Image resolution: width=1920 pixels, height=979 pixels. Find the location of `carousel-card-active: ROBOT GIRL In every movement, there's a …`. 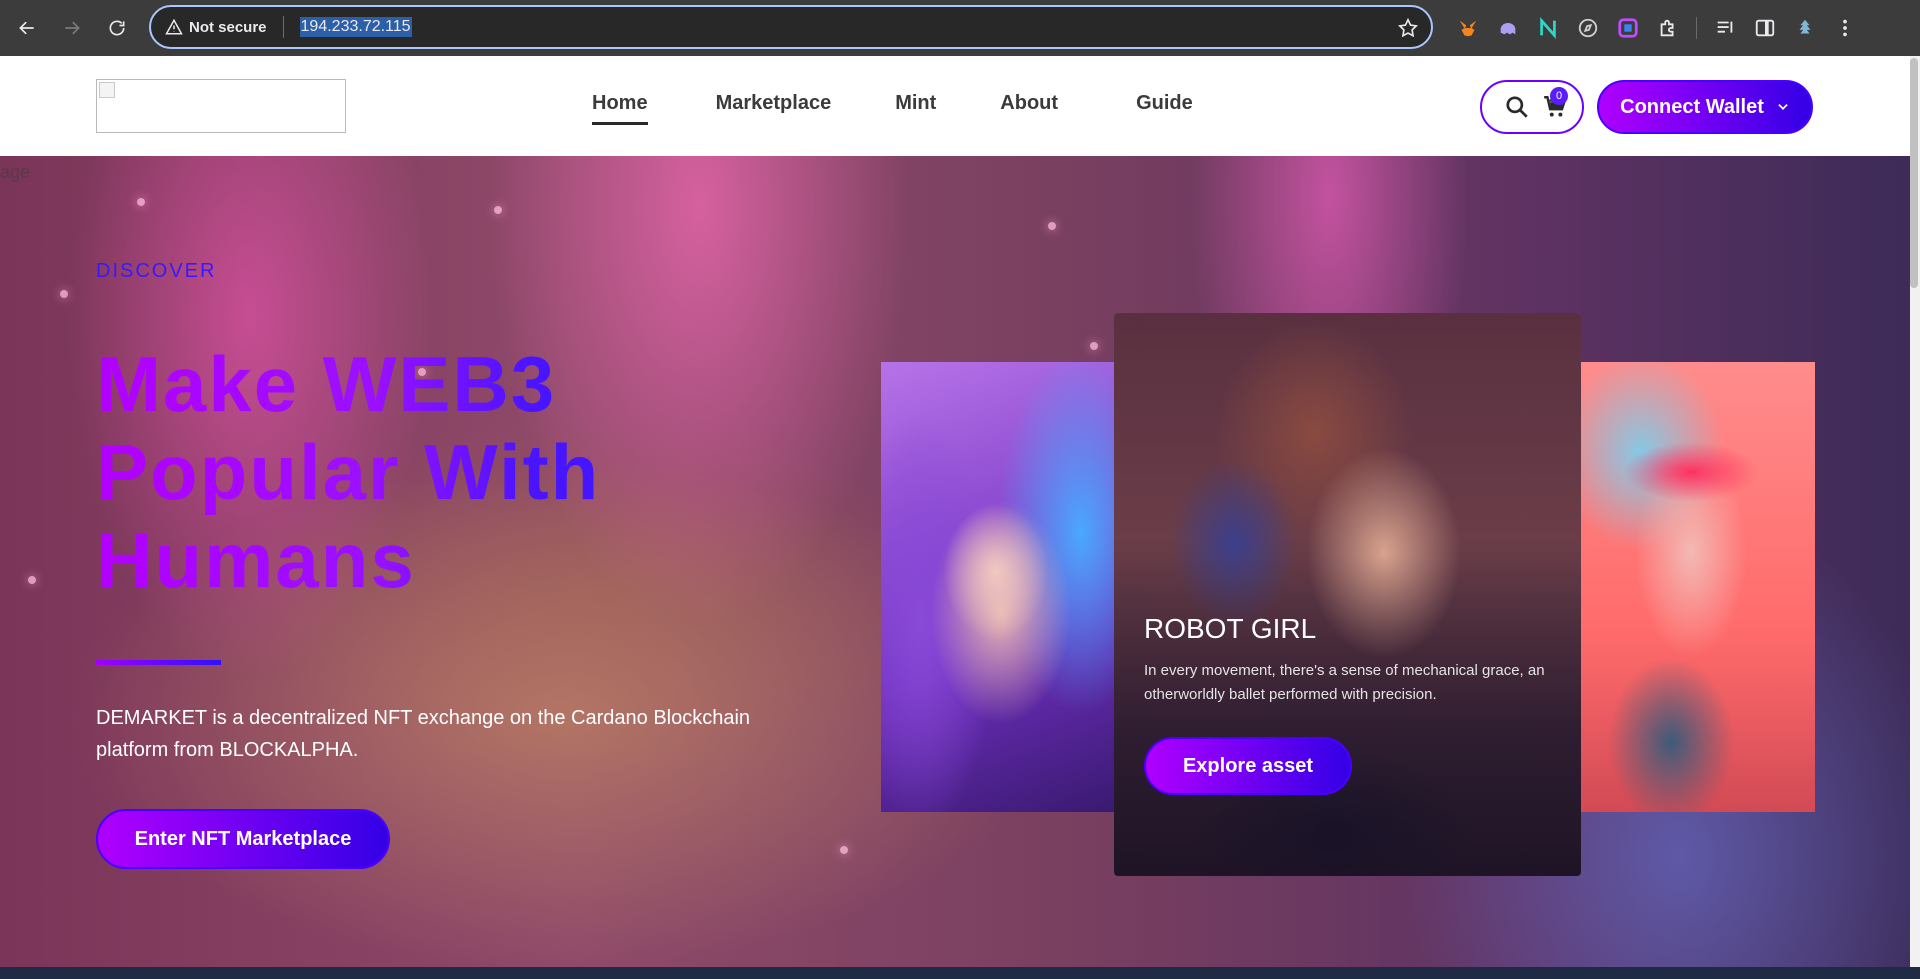

carousel-card-active: ROBOT GIRL In every movement, there's a … is located at coordinates (1347, 594).